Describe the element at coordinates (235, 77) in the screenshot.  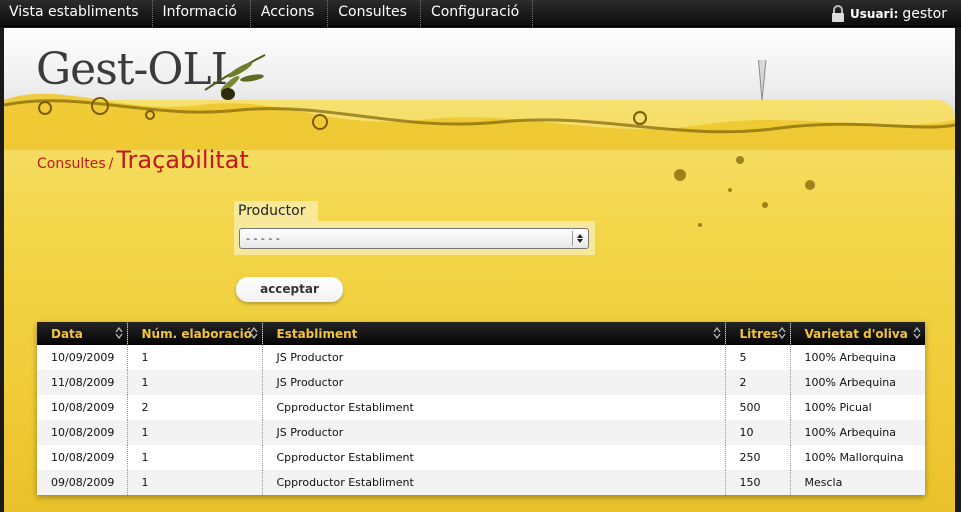
I see `olive-branch-icon` at that location.